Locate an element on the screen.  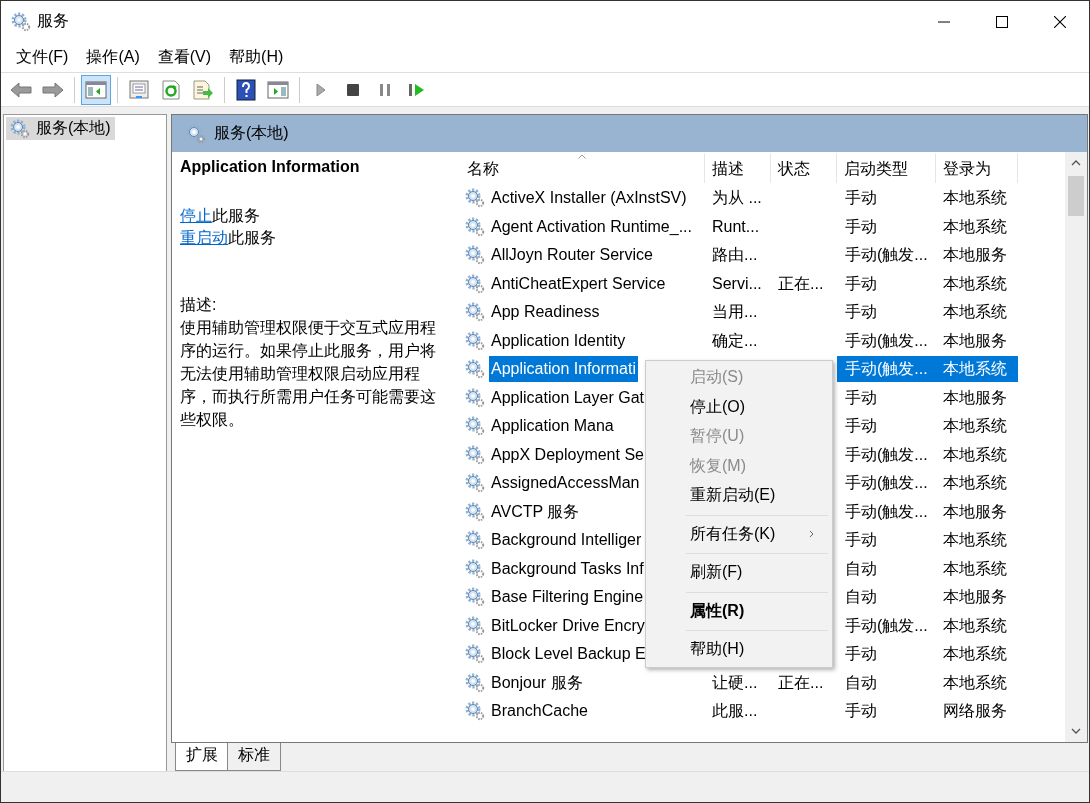
console-tree-button is located at coordinates (96, 89).